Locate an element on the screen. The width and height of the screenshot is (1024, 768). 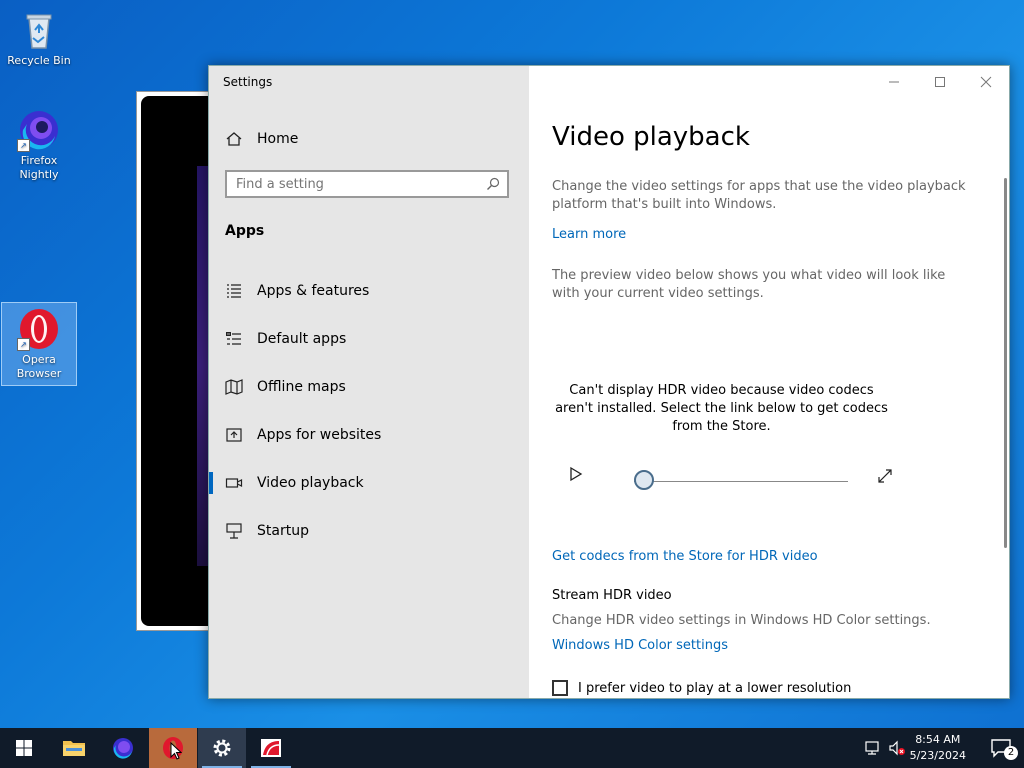
nav-item-apps-features: Apps & features is located at coordinates (369, 291).